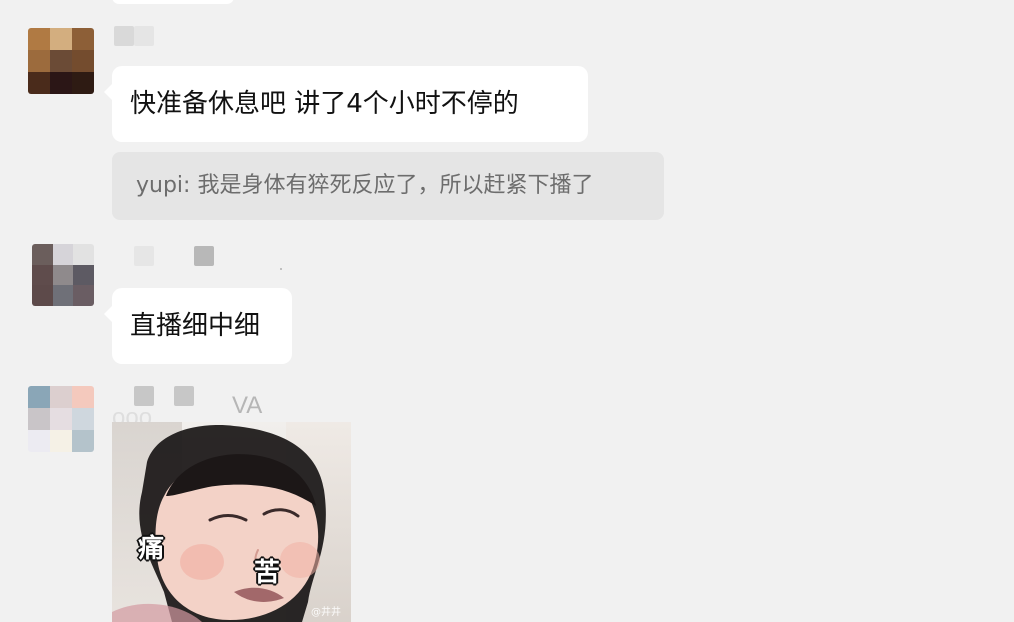  I want to click on sender-name-visible-suffix: VA, so click(247, 405).